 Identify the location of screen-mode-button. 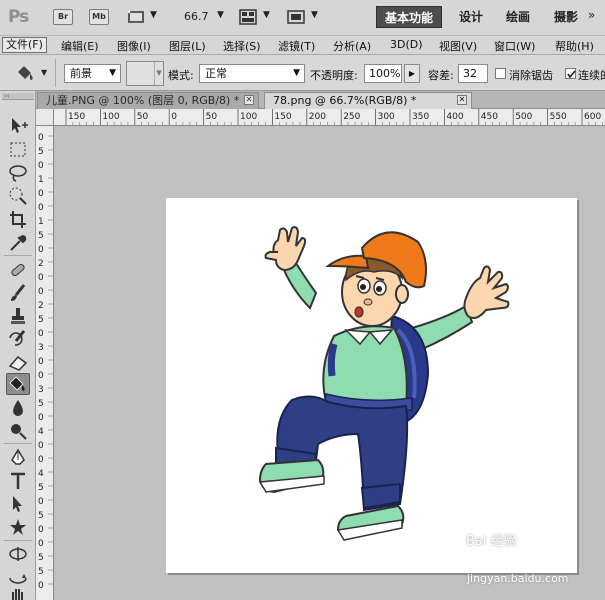
(296, 17).